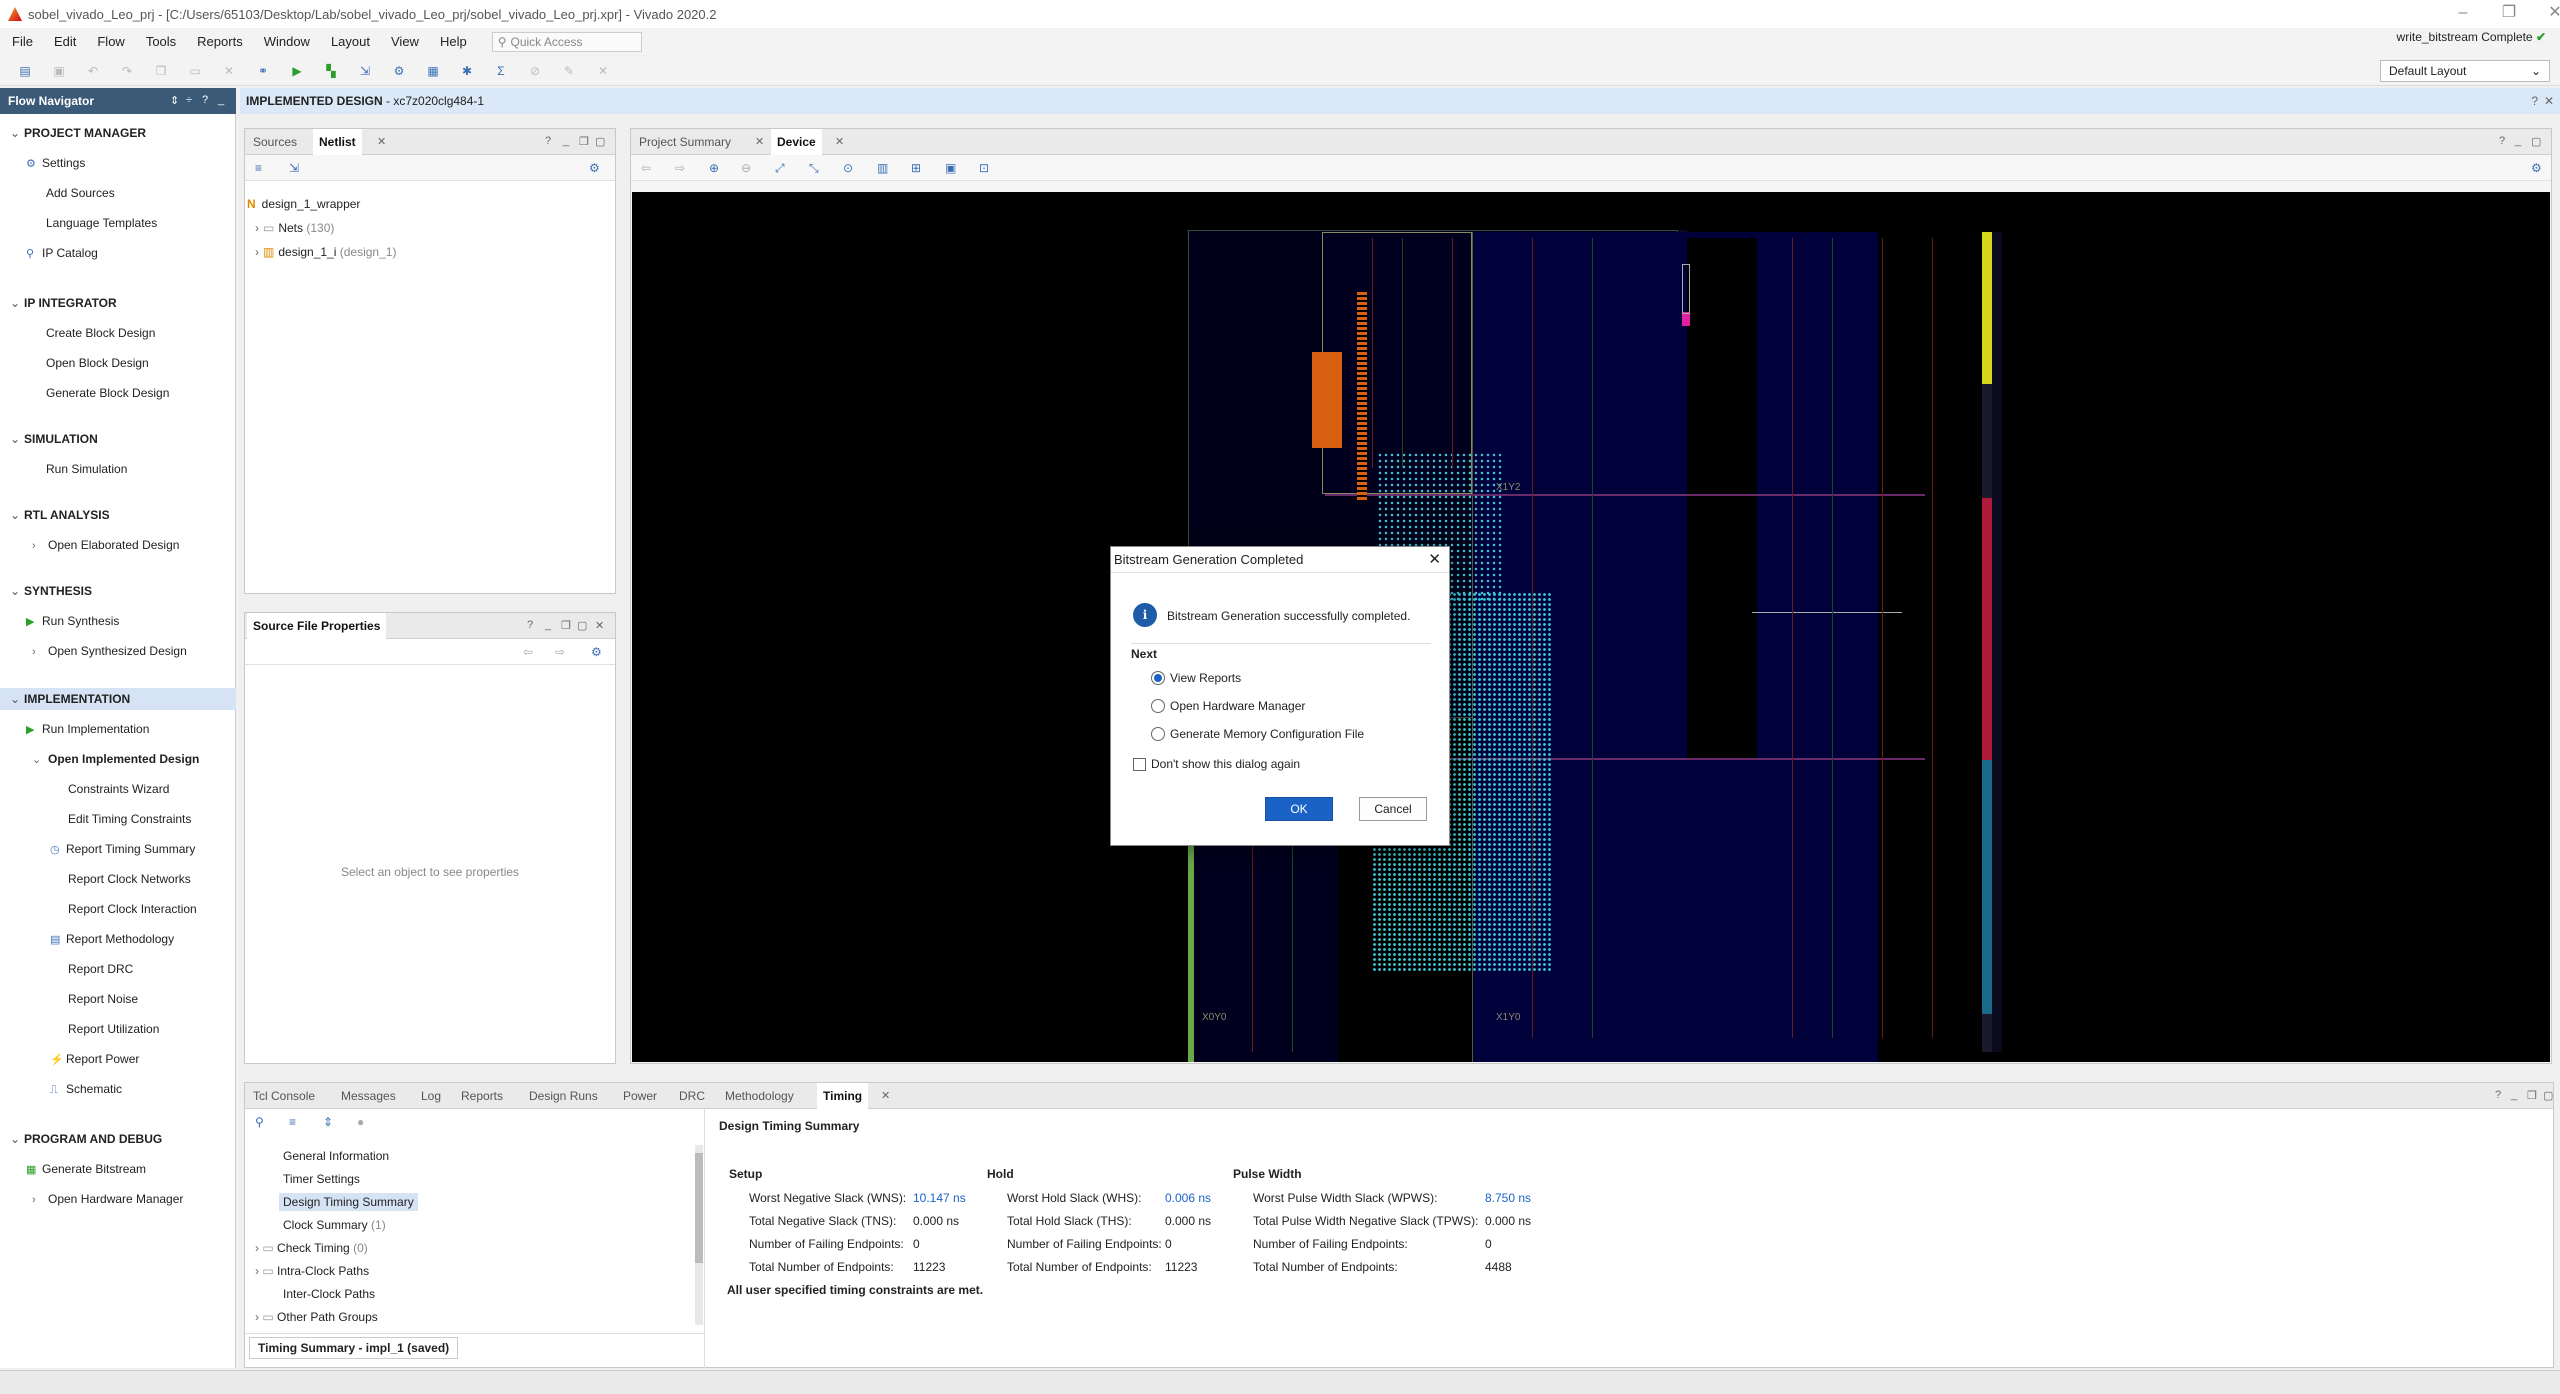  I want to click on menu-window: Window, so click(287, 41).